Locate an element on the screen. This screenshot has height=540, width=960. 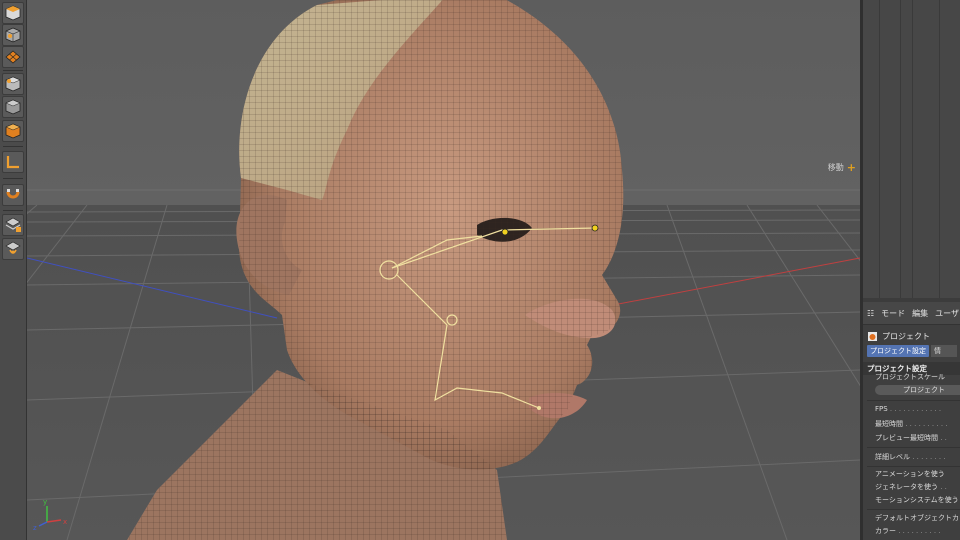
project-scale-button: プロジェクト is located at coordinates (917, 390).